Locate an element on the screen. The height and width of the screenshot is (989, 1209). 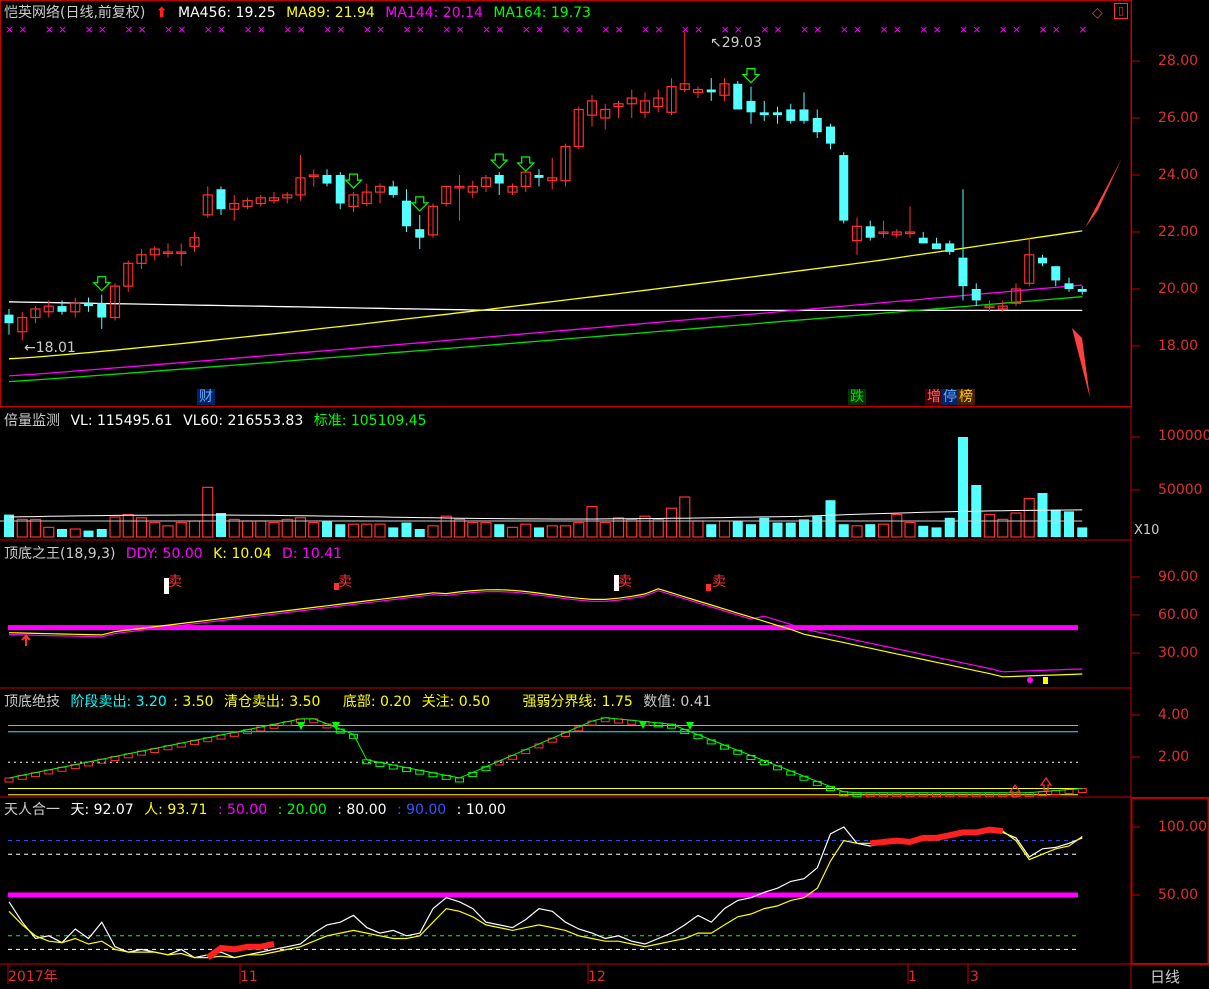
clear-sell-label: 清仓卖出: 3.50 is located at coordinates (272, 702).